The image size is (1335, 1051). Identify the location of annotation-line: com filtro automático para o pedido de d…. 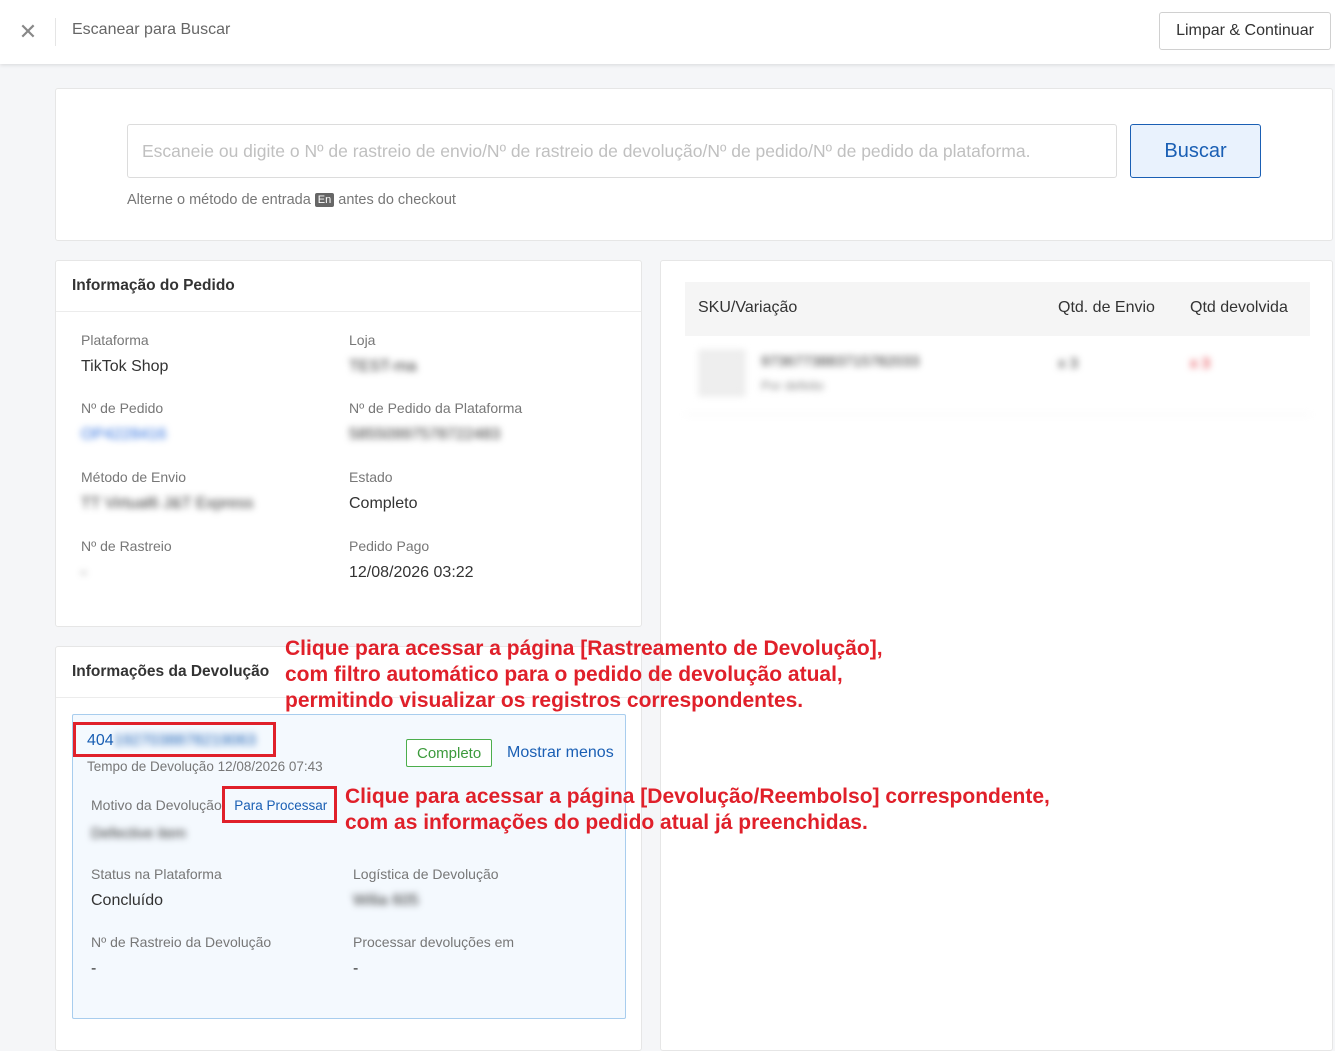
(564, 674).